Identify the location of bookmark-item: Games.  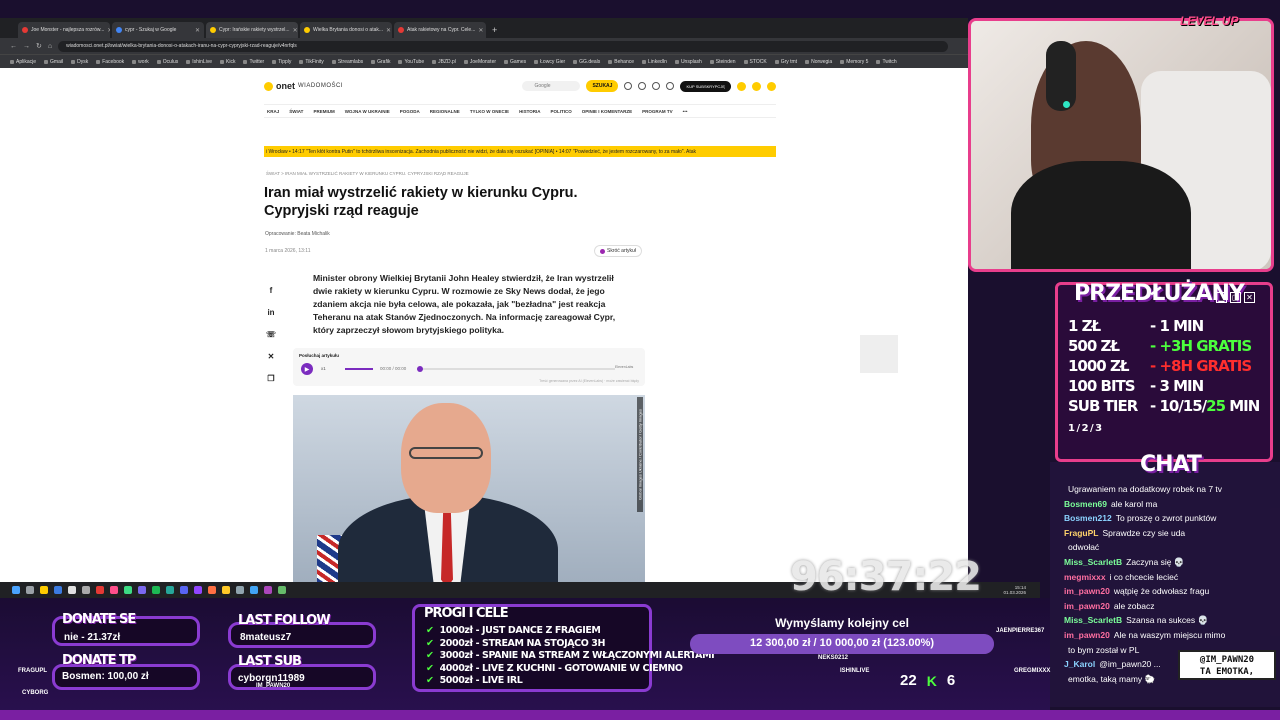
(515, 62).